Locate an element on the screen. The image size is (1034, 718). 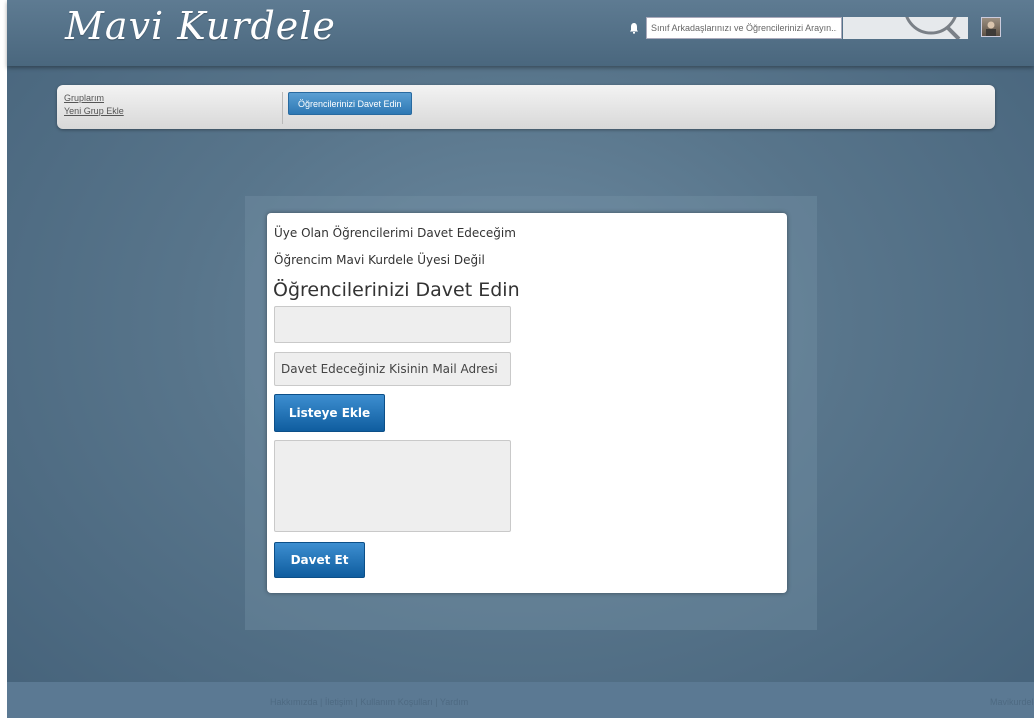
site-logo: Mavi Kurdele is located at coordinates (200, 26).